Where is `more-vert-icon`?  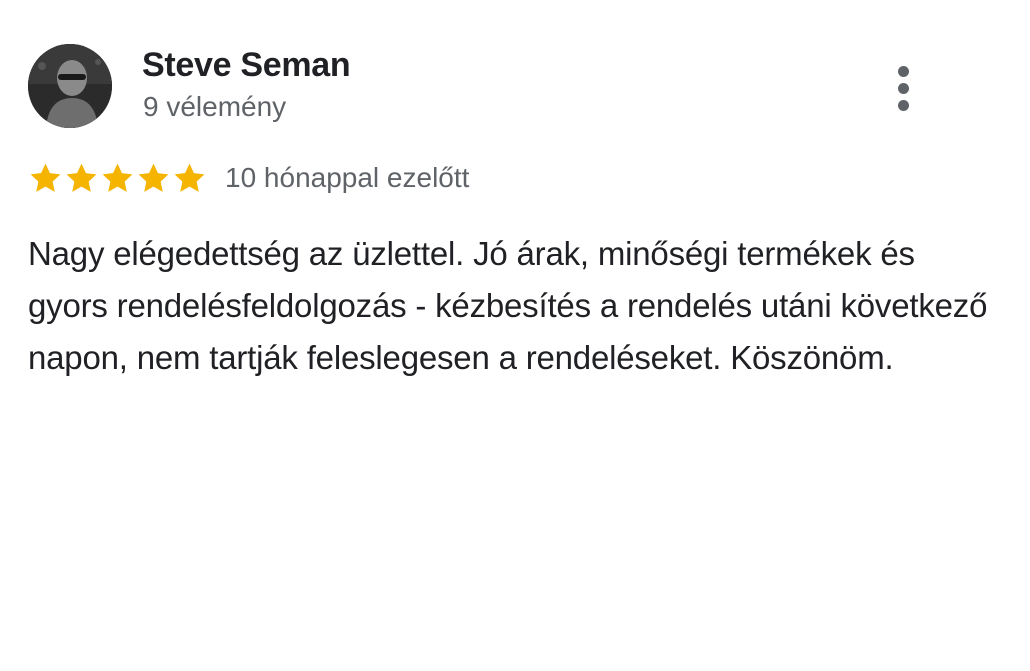
more-vert-icon is located at coordinates (903, 88).